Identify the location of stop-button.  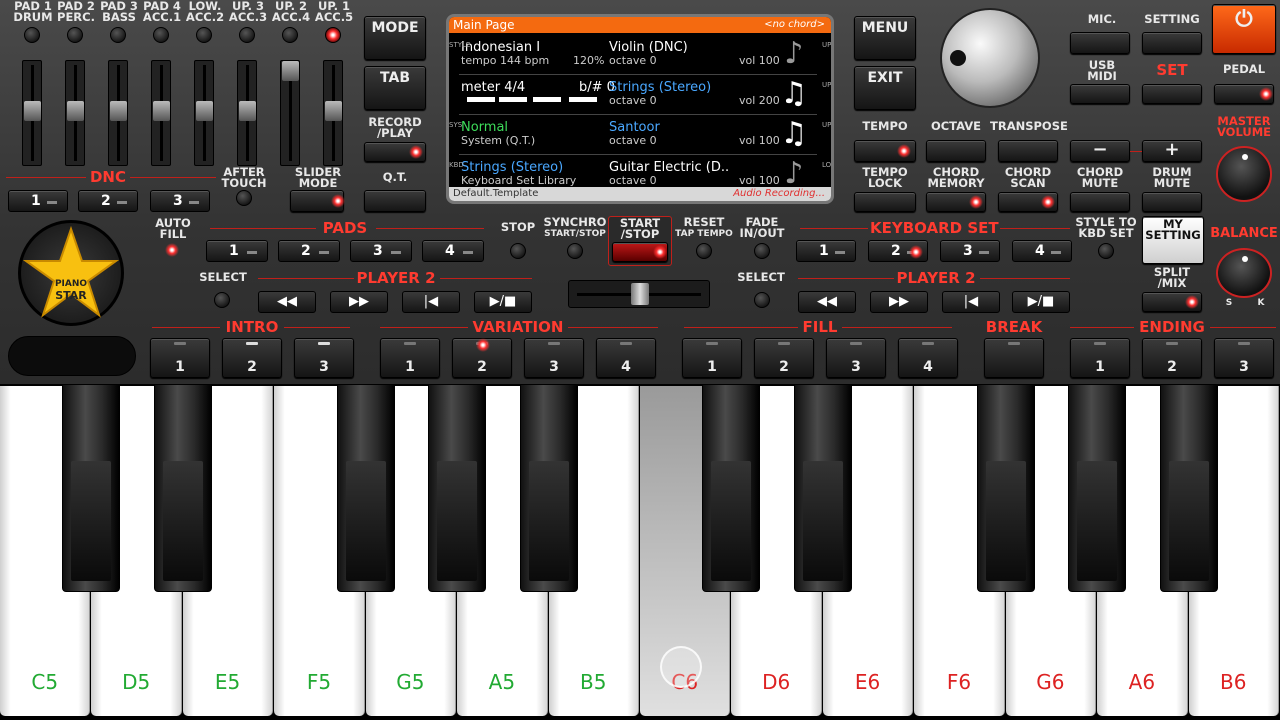
(518, 251).